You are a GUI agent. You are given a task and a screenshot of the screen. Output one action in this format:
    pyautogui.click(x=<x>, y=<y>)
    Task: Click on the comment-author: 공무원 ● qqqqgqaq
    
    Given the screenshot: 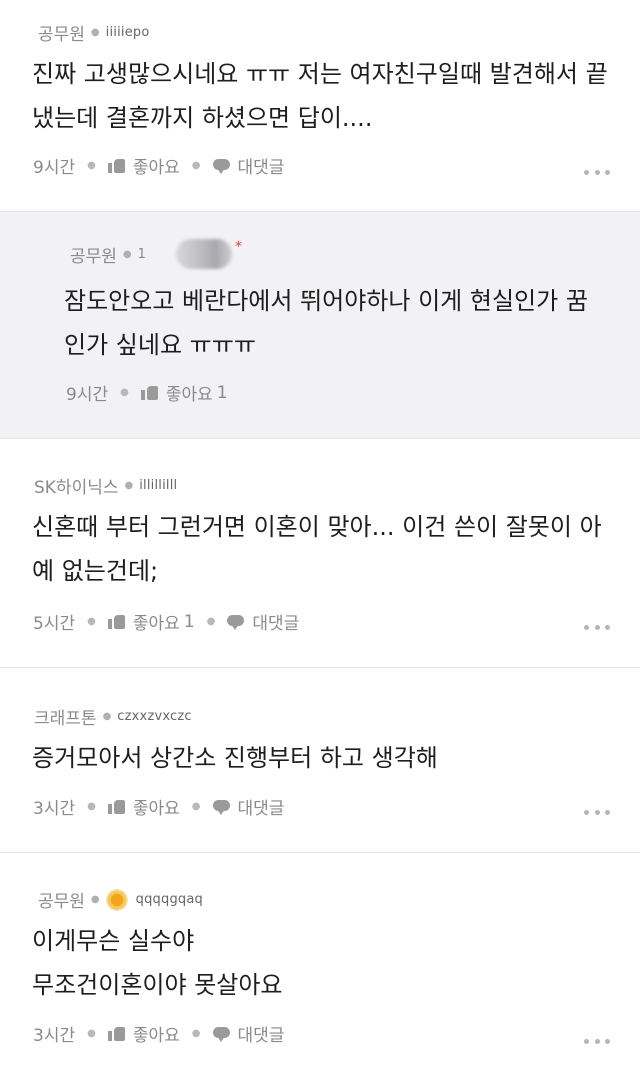 What is the action you would take?
    pyautogui.click(x=120, y=899)
    